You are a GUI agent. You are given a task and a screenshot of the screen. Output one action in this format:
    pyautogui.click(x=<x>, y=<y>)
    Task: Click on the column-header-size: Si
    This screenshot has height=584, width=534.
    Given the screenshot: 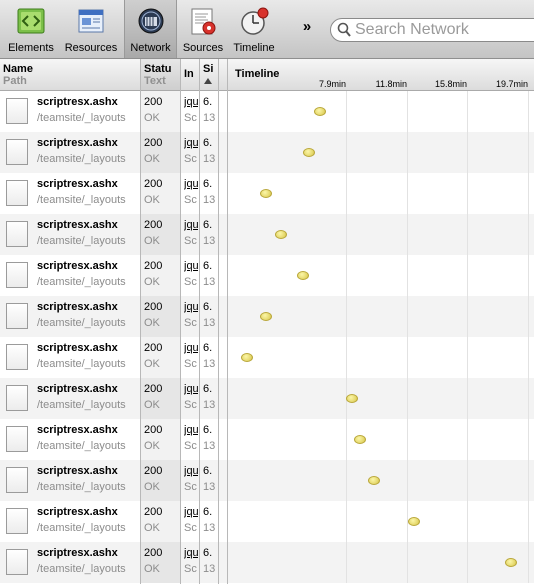 What is the action you would take?
    pyautogui.click(x=209, y=74)
    